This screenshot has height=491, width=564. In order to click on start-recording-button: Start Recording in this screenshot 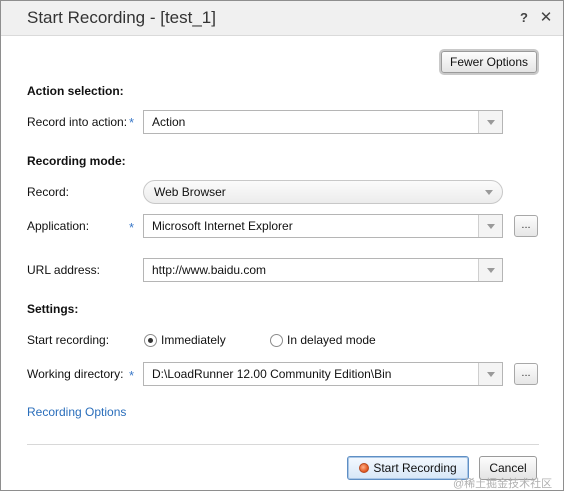, I will do `click(408, 468)`.